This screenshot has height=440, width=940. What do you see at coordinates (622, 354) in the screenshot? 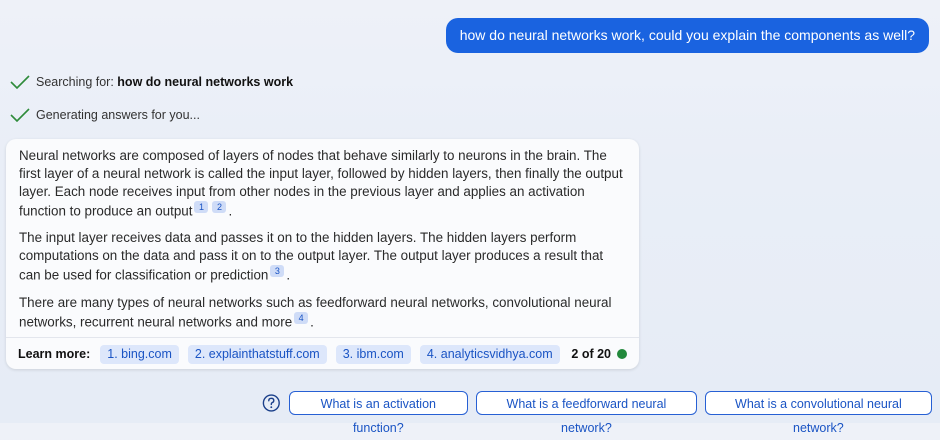
I see `status-dot-icon` at bounding box center [622, 354].